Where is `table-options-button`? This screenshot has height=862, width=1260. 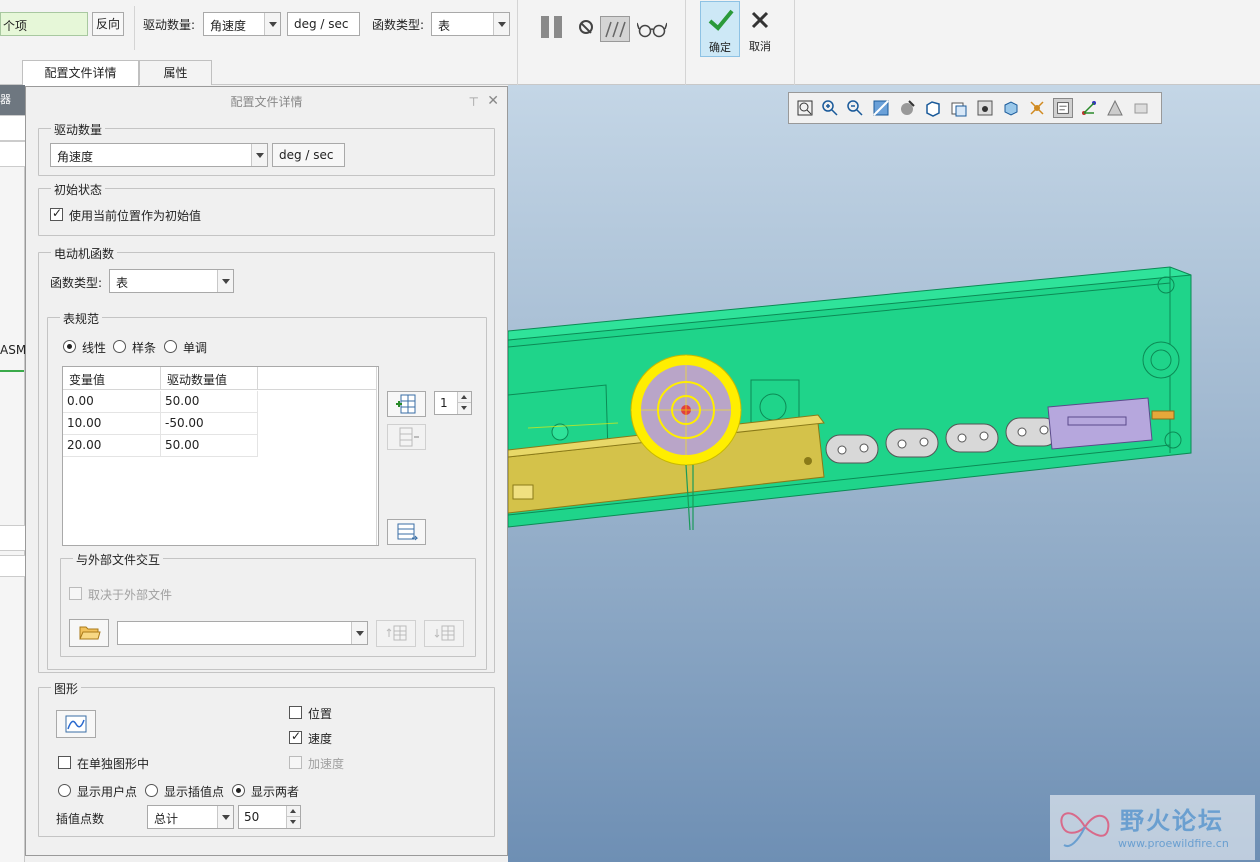 table-options-button is located at coordinates (406, 532).